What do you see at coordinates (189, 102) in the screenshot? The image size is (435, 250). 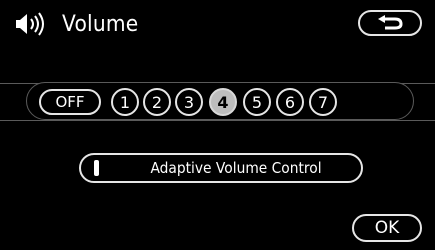 I see `volume-level-3-button: 3` at bounding box center [189, 102].